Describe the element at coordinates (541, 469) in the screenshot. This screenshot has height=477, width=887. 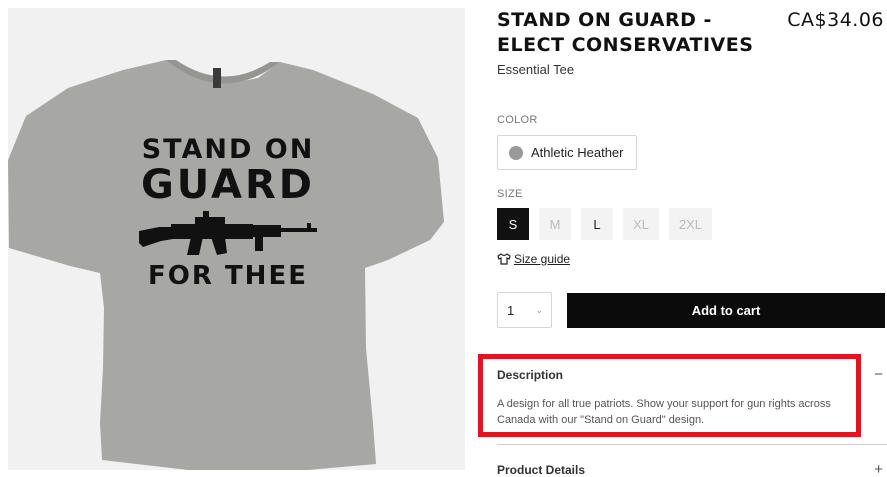
I see `product-details-heading: Product Details` at that location.